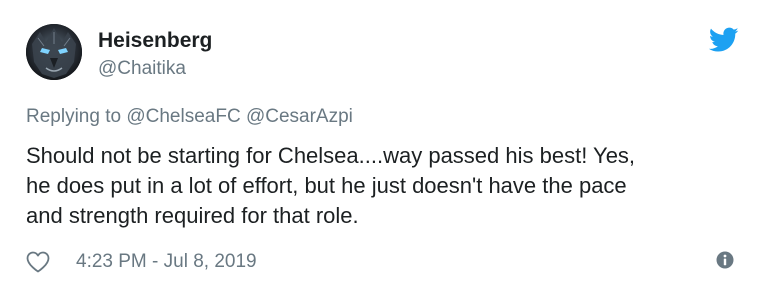 Image resolution: width=765 pixels, height=286 pixels. I want to click on twitter-bird-icon, so click(723, 40).